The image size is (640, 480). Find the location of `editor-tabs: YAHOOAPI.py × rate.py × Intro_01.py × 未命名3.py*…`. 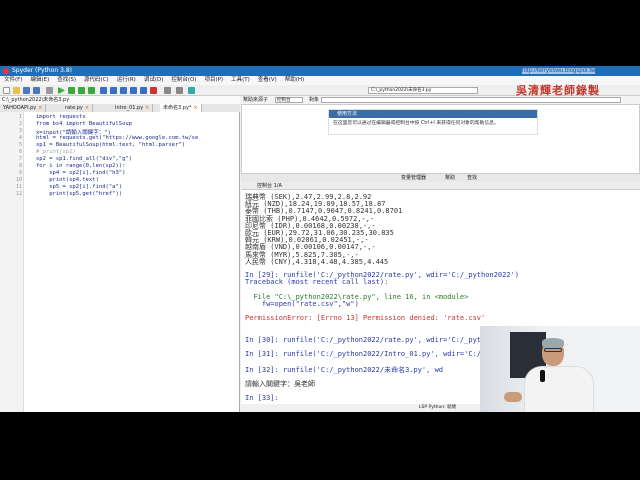

editor-tabs: YAHOOAPI.py × rate.py × Intro_01.py × 未命名3.py*… is located at coordinates (120, 108).